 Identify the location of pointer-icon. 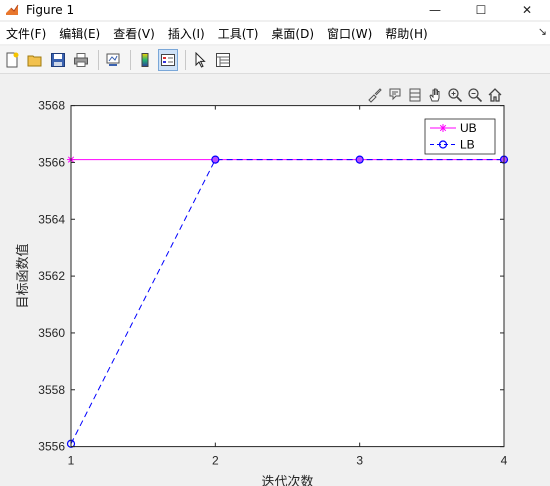
(200, 60).